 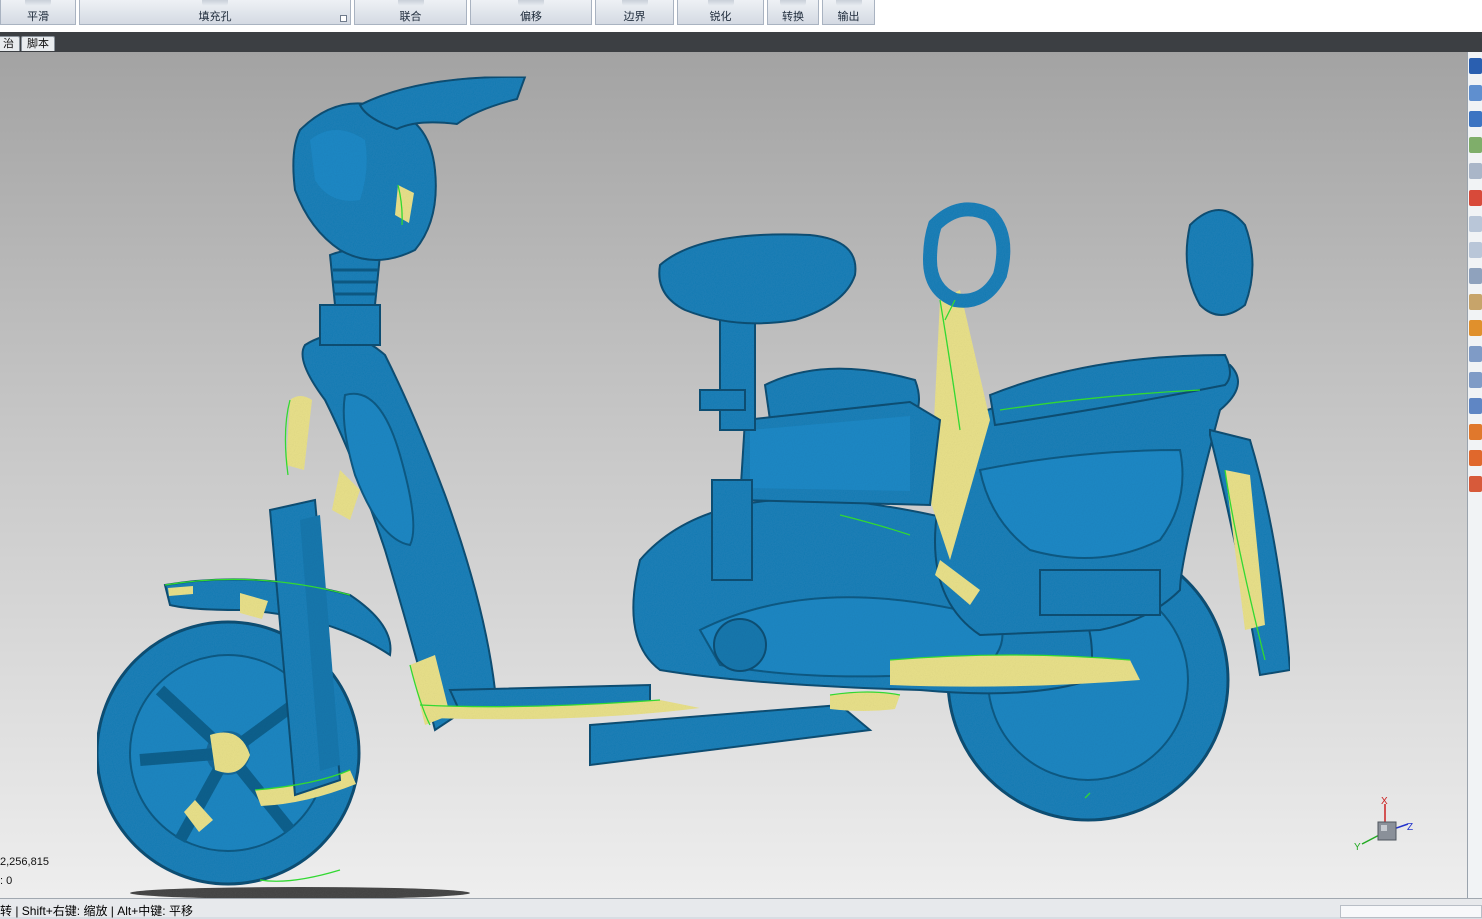 I want to click on ribbon-group-output: 输出, so click(x=848, y=12).